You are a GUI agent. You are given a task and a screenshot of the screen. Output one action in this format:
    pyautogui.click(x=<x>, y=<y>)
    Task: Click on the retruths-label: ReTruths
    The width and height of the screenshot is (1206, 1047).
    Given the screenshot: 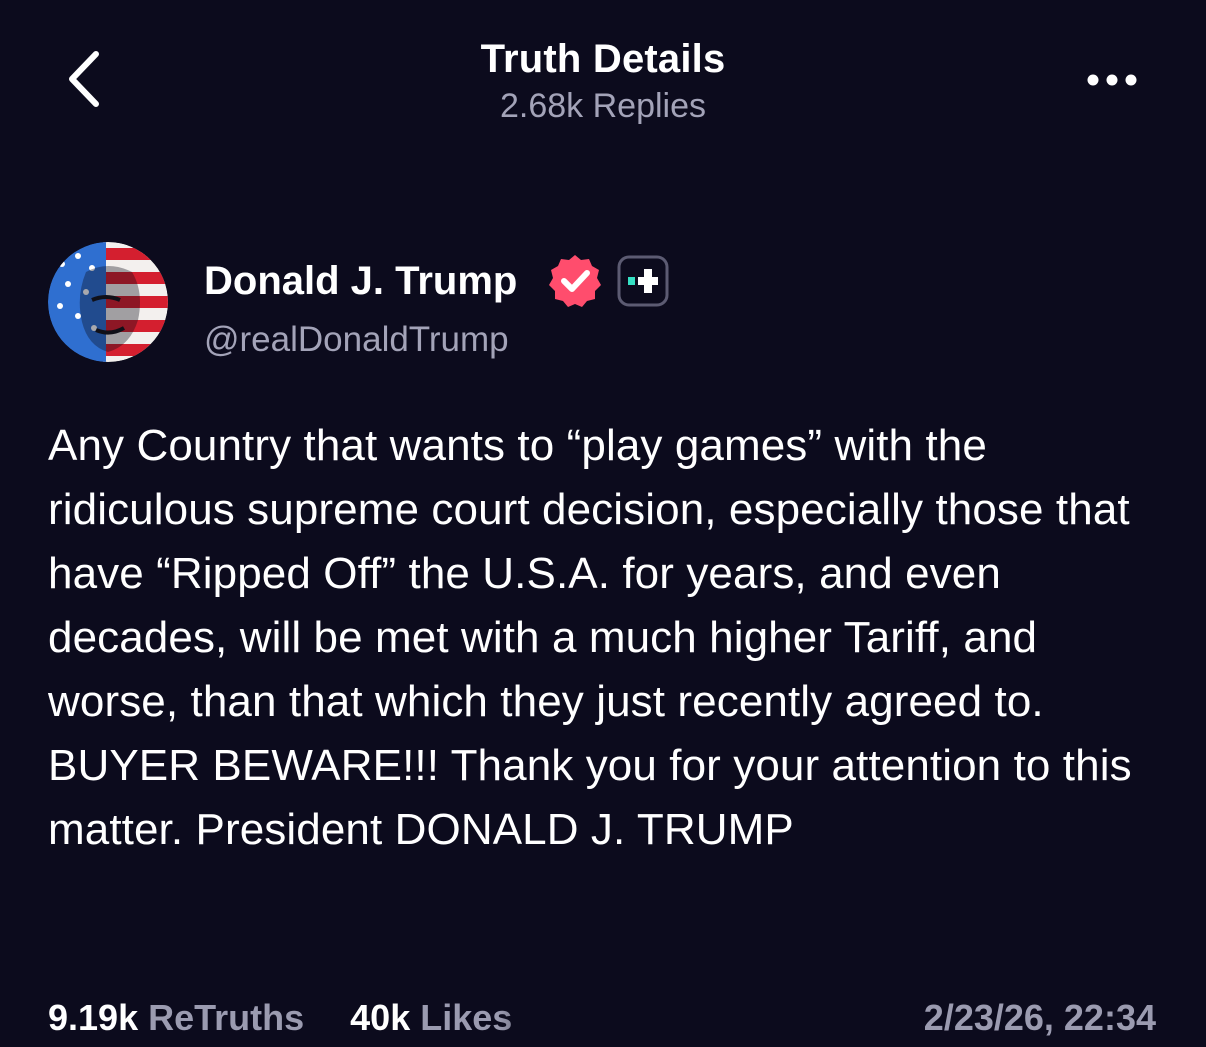 What is the action you would take?
    pyautogui.click(x=226, y=1017)
    